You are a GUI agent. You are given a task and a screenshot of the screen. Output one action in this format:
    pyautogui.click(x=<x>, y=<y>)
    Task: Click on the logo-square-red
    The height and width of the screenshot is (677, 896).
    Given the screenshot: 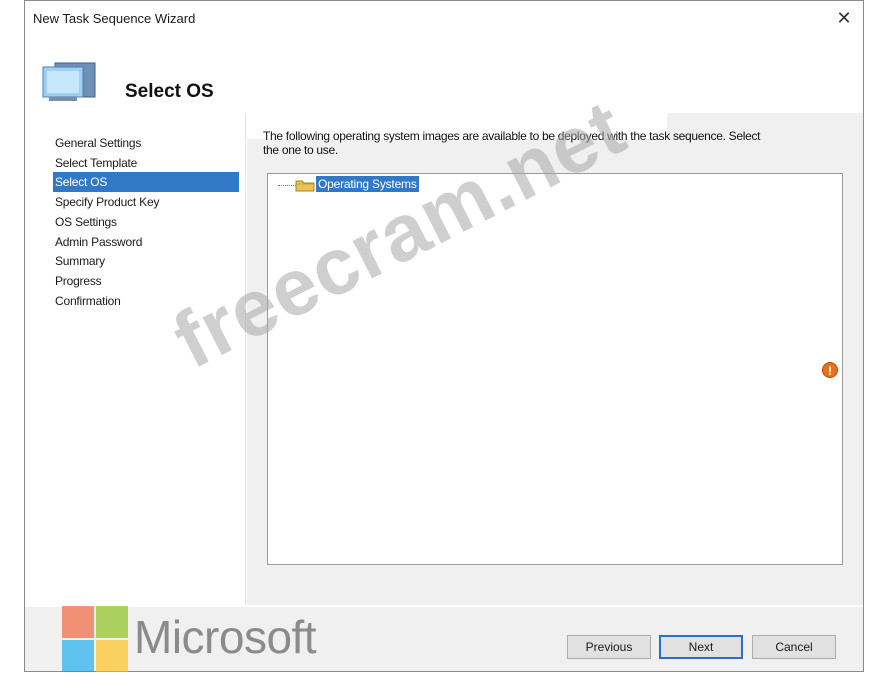 What is the action you would take?
    pyautogui.click(x=78, y=622)
    